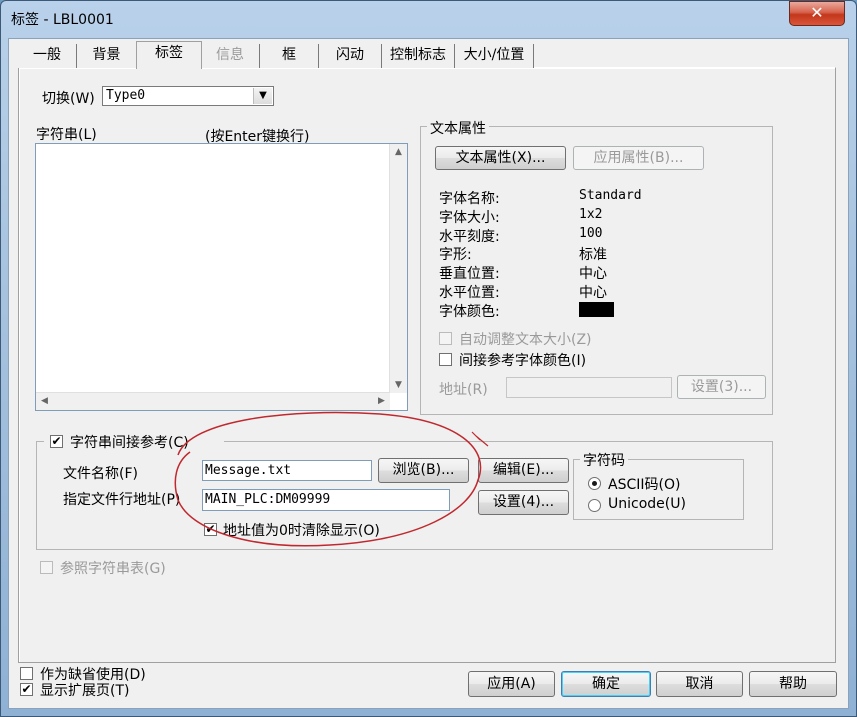  Describe the element at coordinates (46, 567) in the screenshot. I see `ref-table-checkbox` at that location.